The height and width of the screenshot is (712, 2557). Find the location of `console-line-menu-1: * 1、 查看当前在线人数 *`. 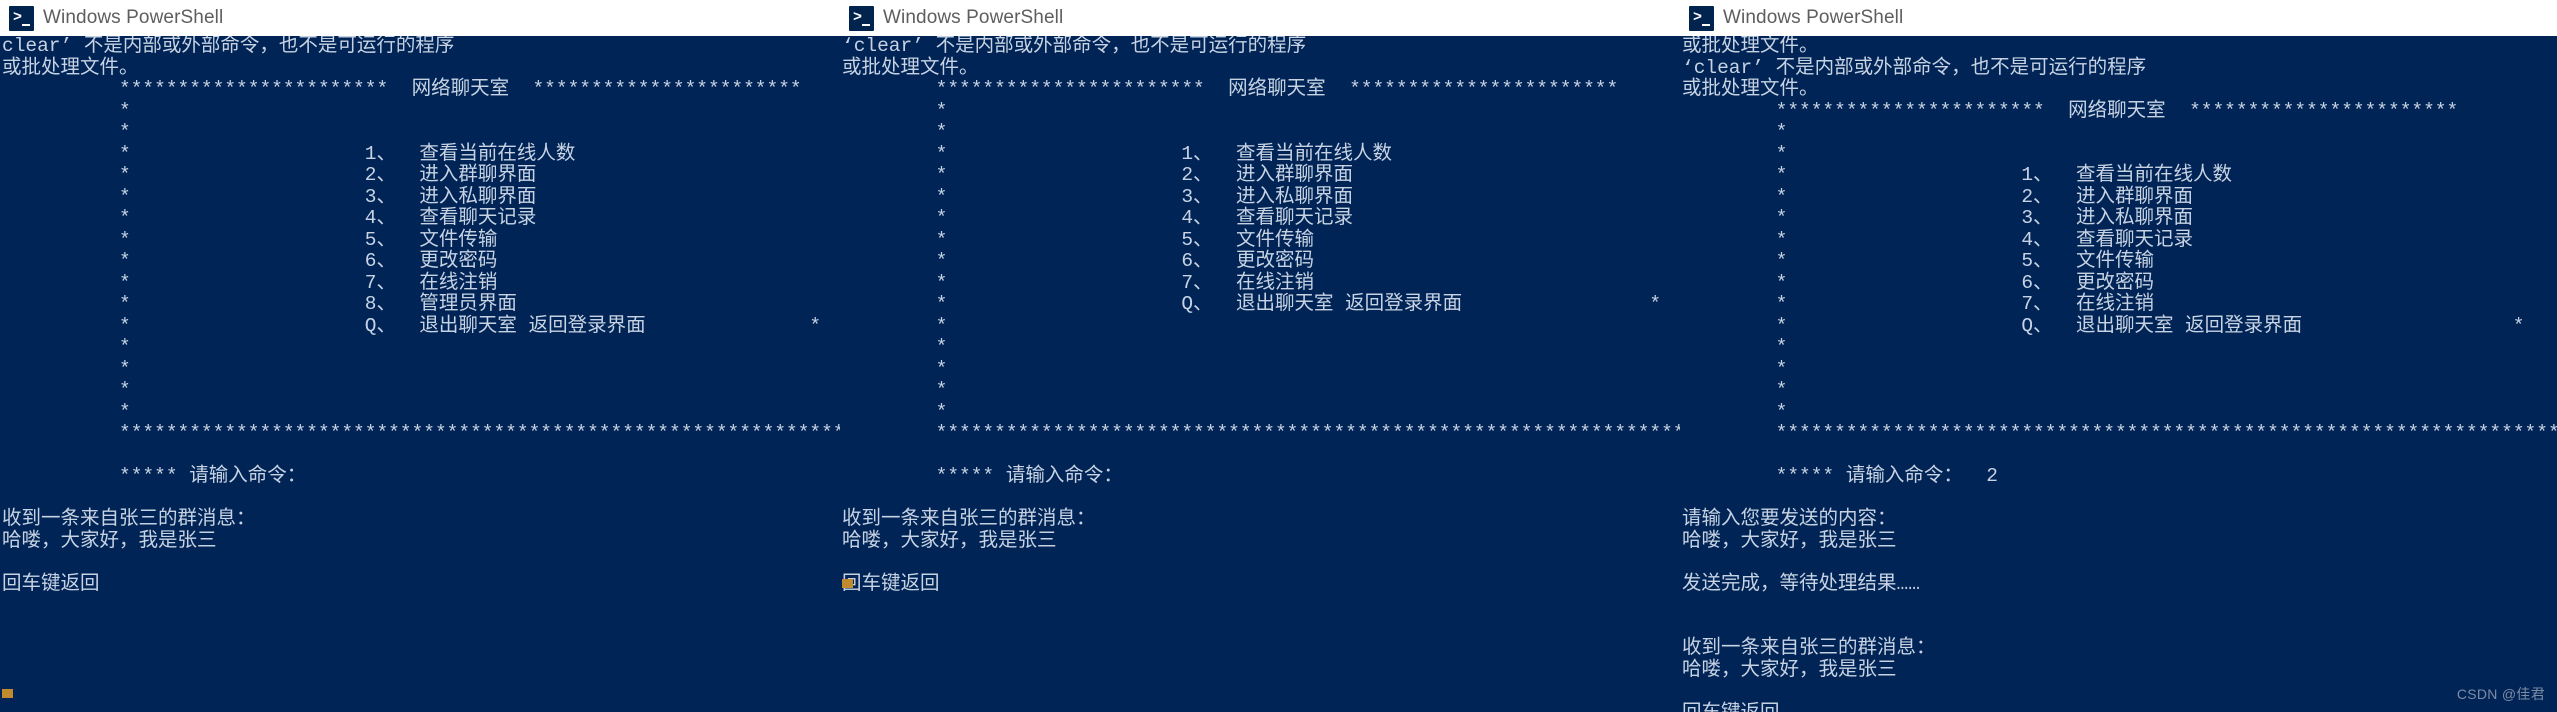

console-line-menu-1: * 1、 查看当前在线人数 * is located at coordinates (421, 153).